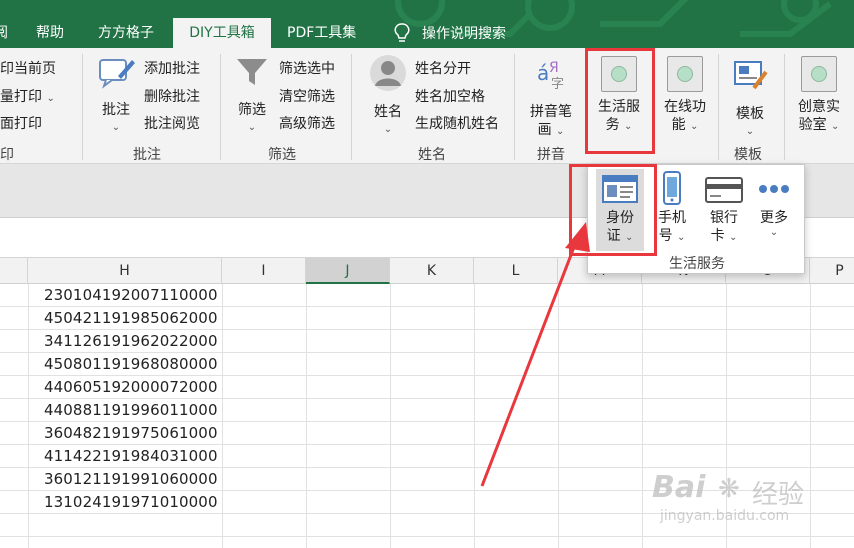 The width and height of the screenshot is (854, 548). Describe the element at coordinates (679, 487) in the screenshot. I see `watermark-brand: Bai` at that location.